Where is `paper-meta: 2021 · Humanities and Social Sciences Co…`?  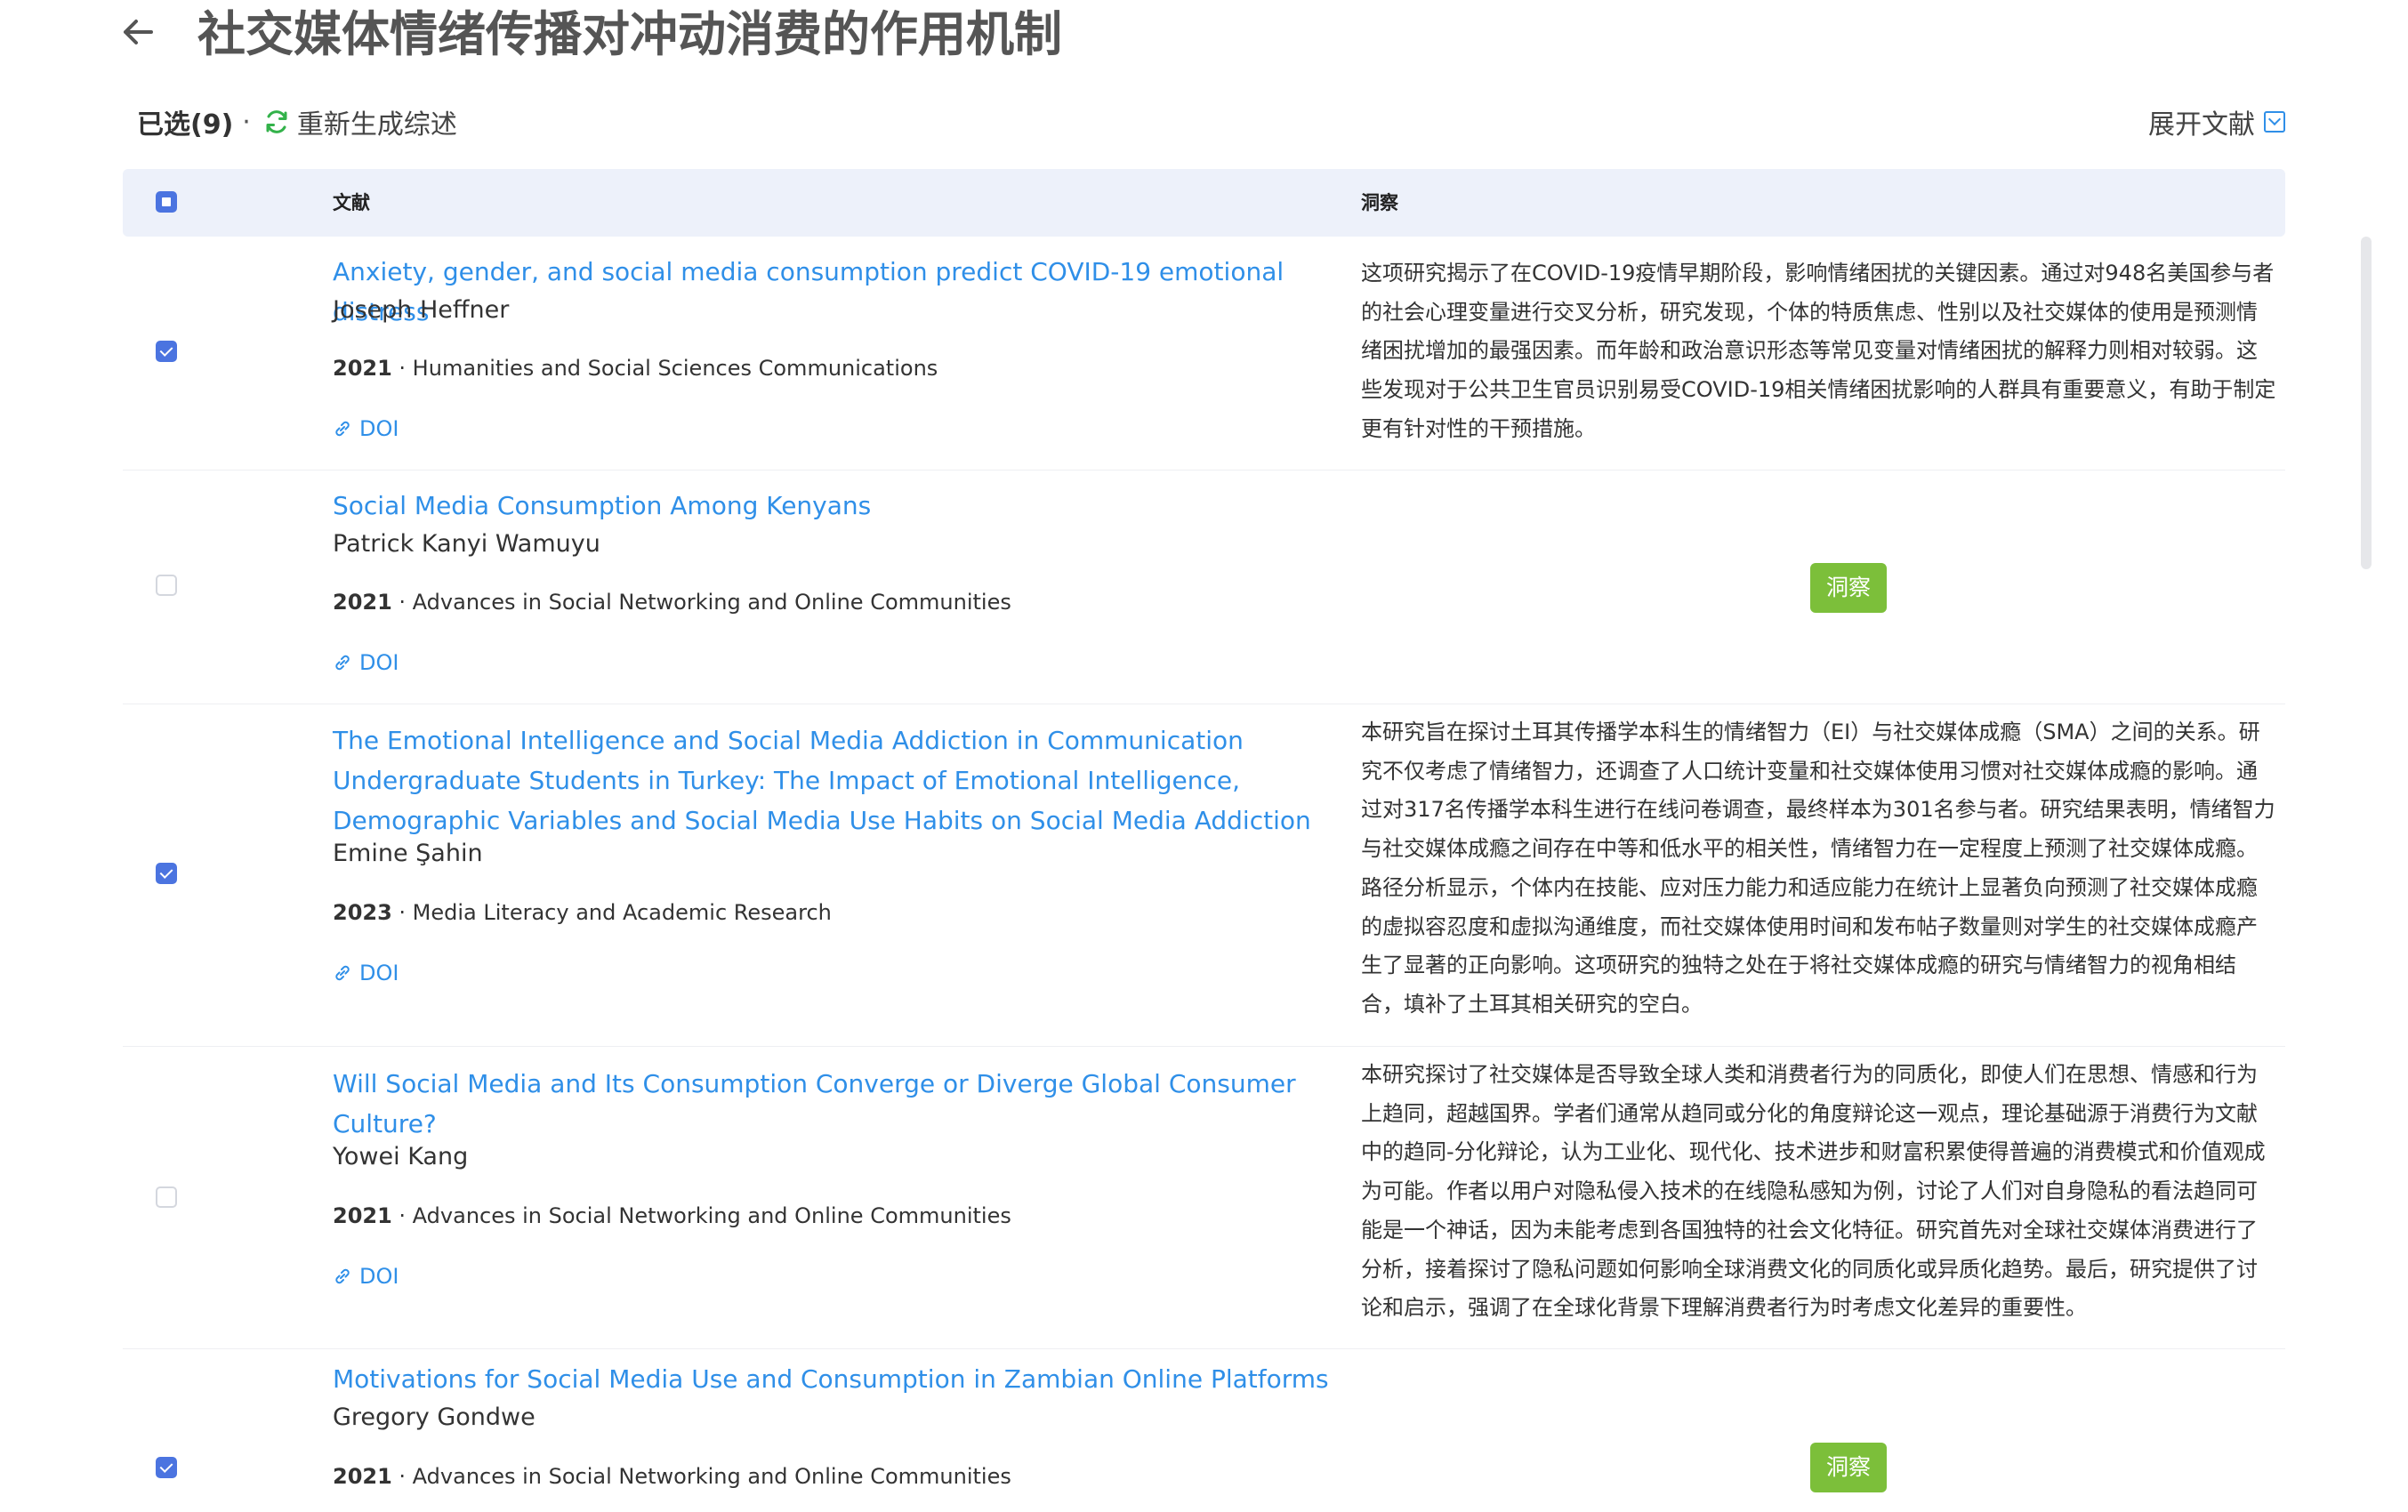 paper-meta: 2021 · Humanities and Social Sciences Co… is located at coordinates (635, 368).